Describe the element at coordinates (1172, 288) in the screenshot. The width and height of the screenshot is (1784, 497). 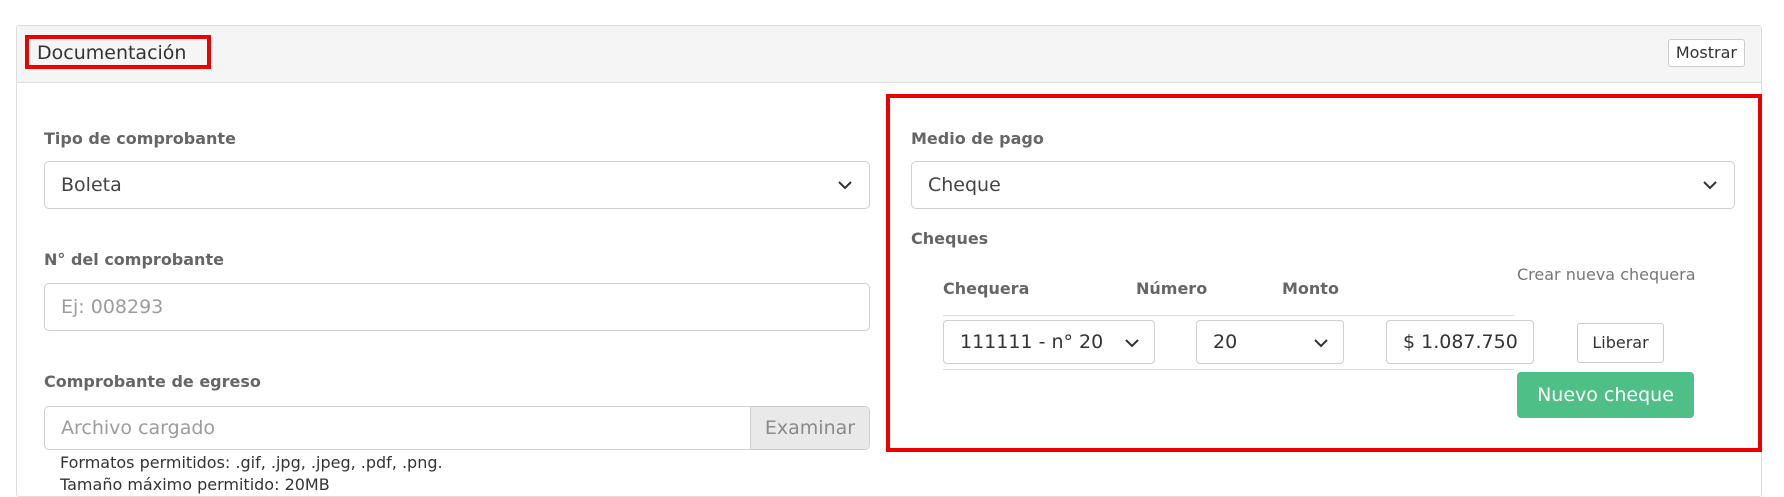
I see `column-header-number: Número` at that location.